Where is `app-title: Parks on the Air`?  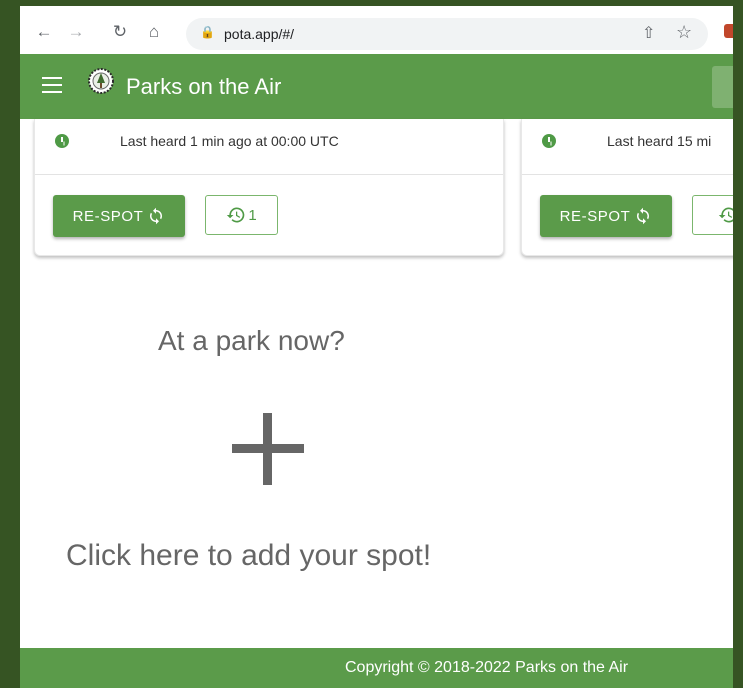
app-title: Parks on the Air is located at coordinates (204, 86).